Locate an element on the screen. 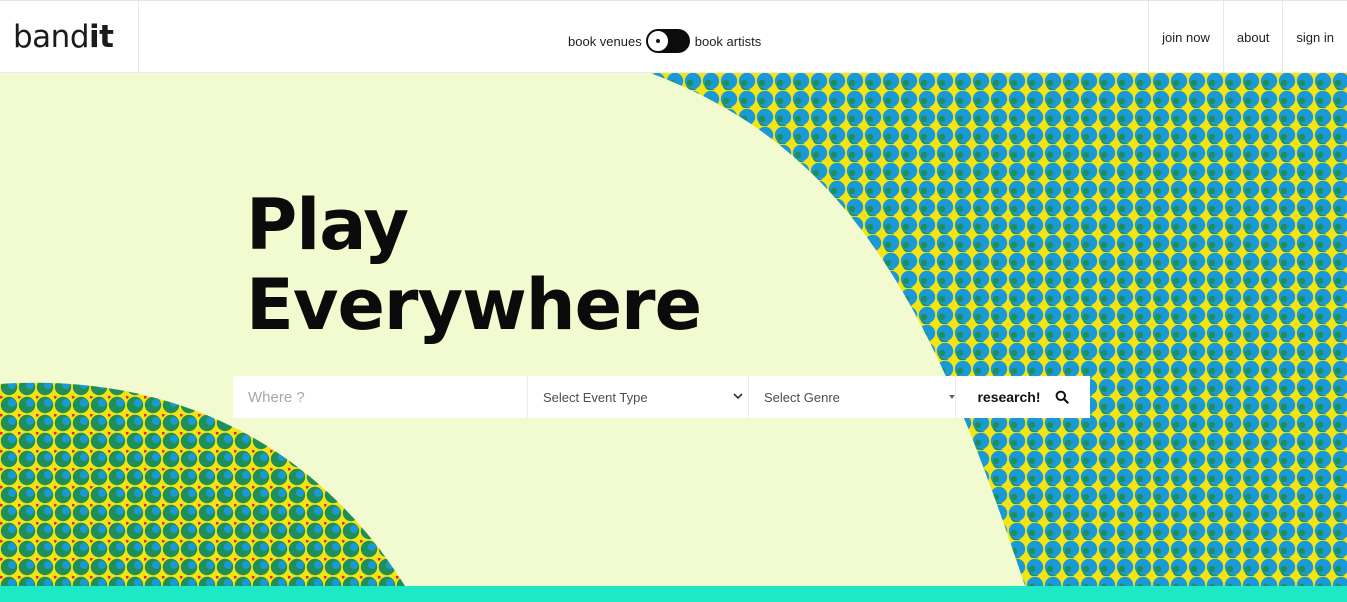  genre-select: Select Genre is located at coordinates (851, 397).